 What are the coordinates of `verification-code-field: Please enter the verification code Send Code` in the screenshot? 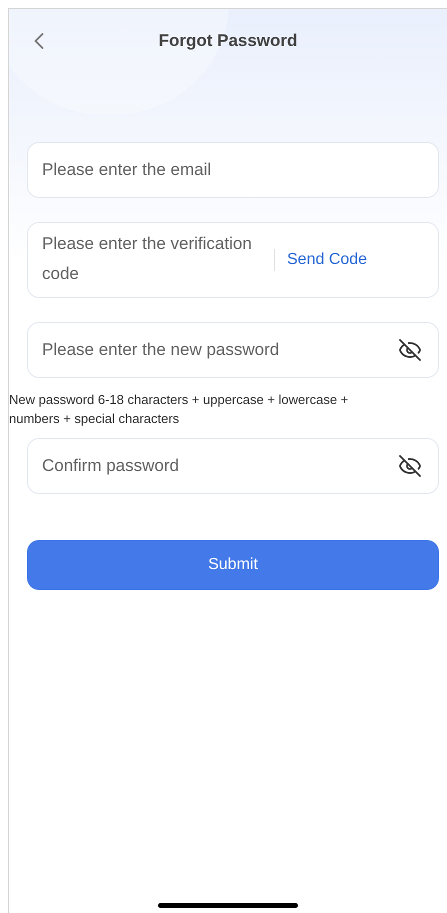 It's located at (233, 260).